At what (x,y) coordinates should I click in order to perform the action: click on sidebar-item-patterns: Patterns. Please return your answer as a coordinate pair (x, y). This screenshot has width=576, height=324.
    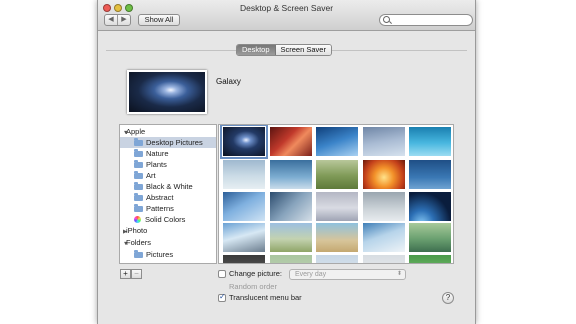
    Looking at the image, I should click on (168, 208).